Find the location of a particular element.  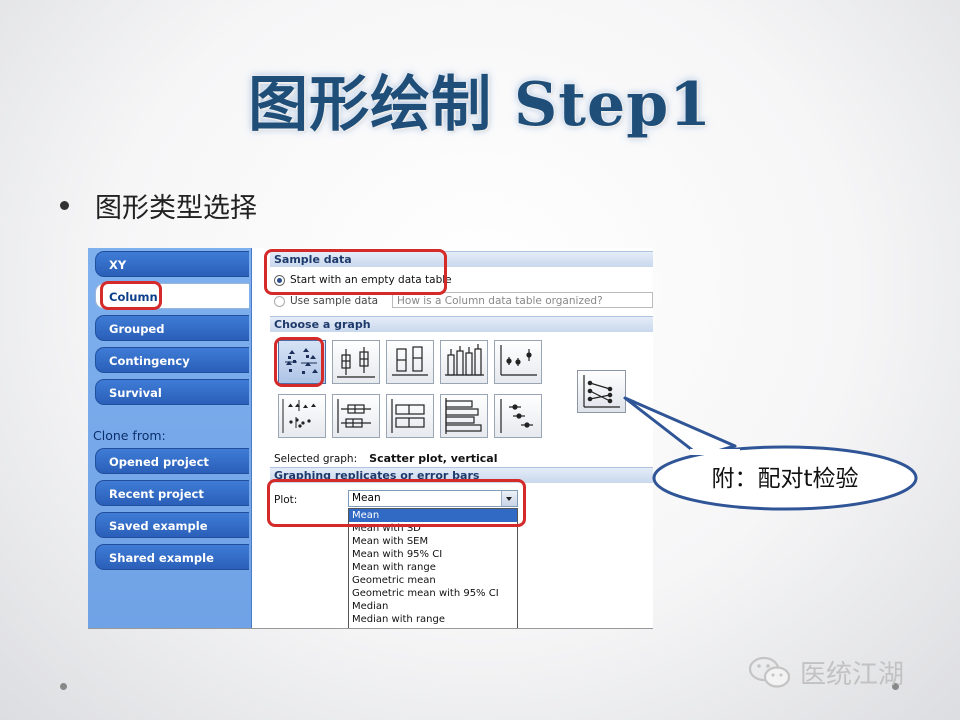

highlight-plot is located at coordinates (396, 503).